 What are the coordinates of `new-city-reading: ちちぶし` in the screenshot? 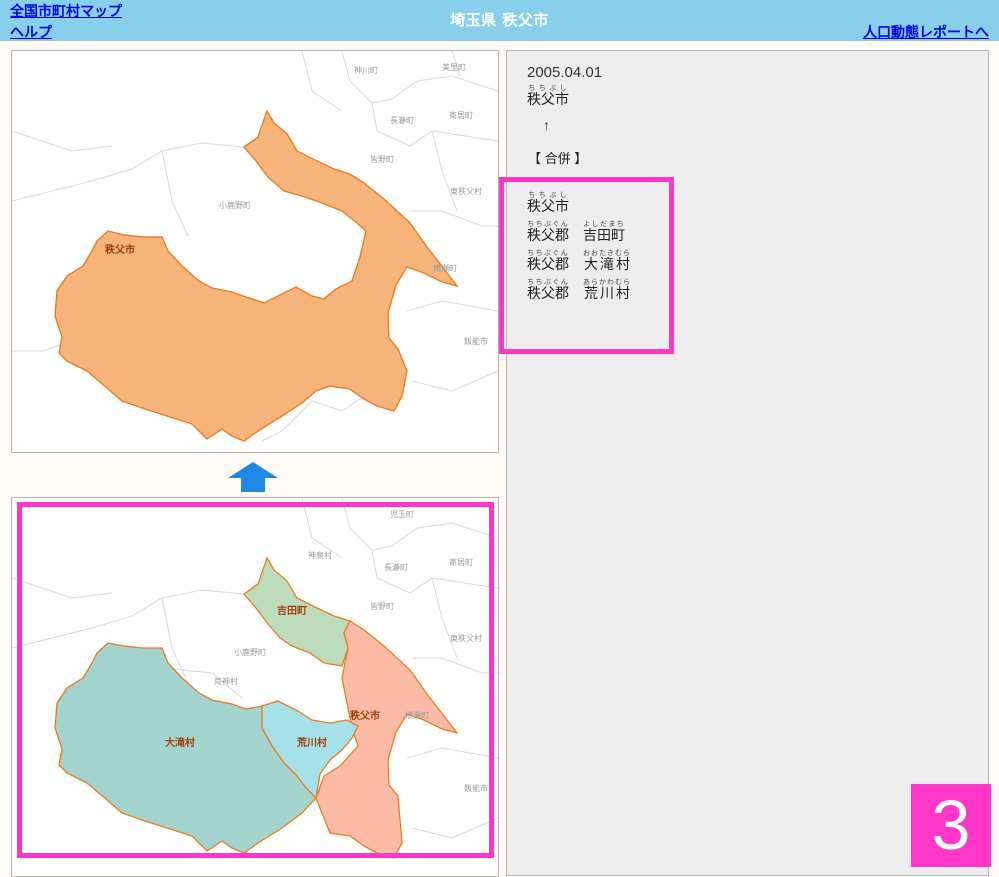 It's located at (548, 88).